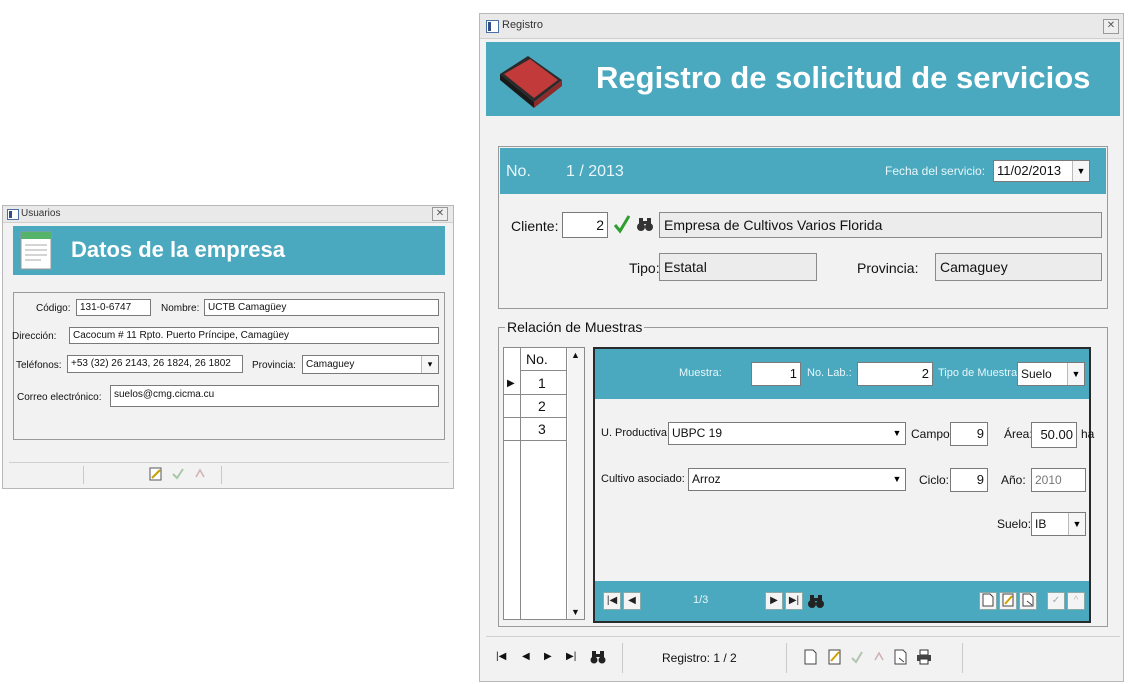 The height and width of the screenshot is (684, 1137). What do you see at coordinates (531, 80) in the screenshot?
I see `book-icon` at bounding box center [531, 80].